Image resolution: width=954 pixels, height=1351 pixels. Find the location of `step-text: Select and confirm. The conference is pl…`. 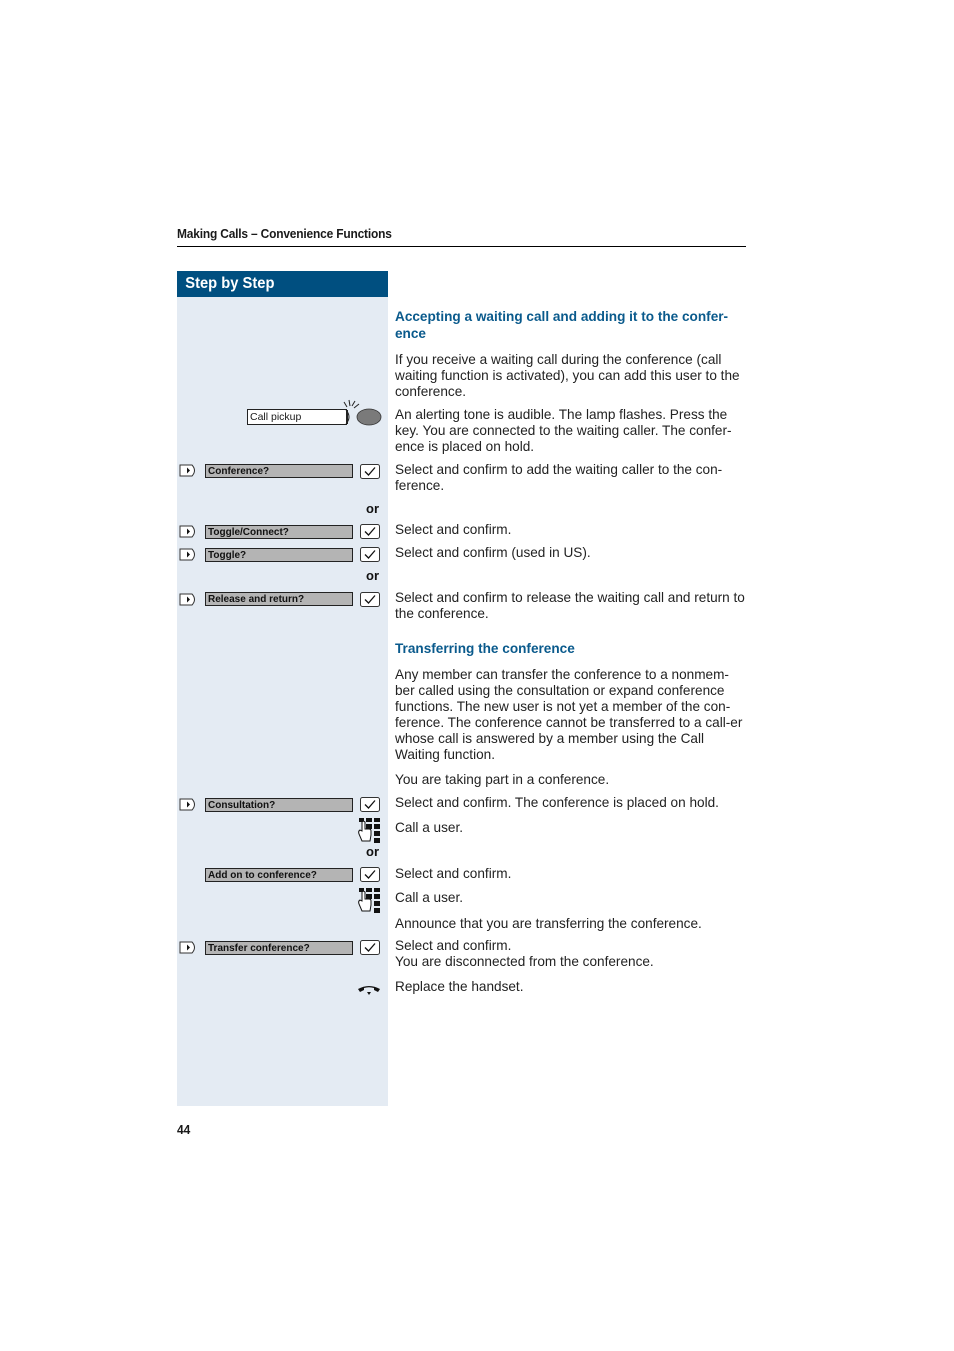

step-text: Select and confirm. The conference is pl… is located at coordinates (557, 802).